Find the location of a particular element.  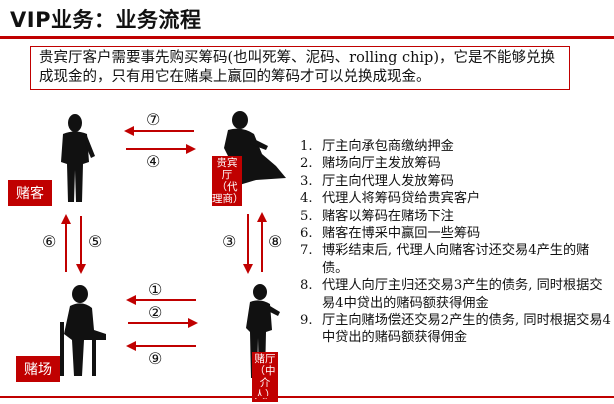

step-item: 2. 赌场向厅主发放筹码 is located at coordinates (456, 163).